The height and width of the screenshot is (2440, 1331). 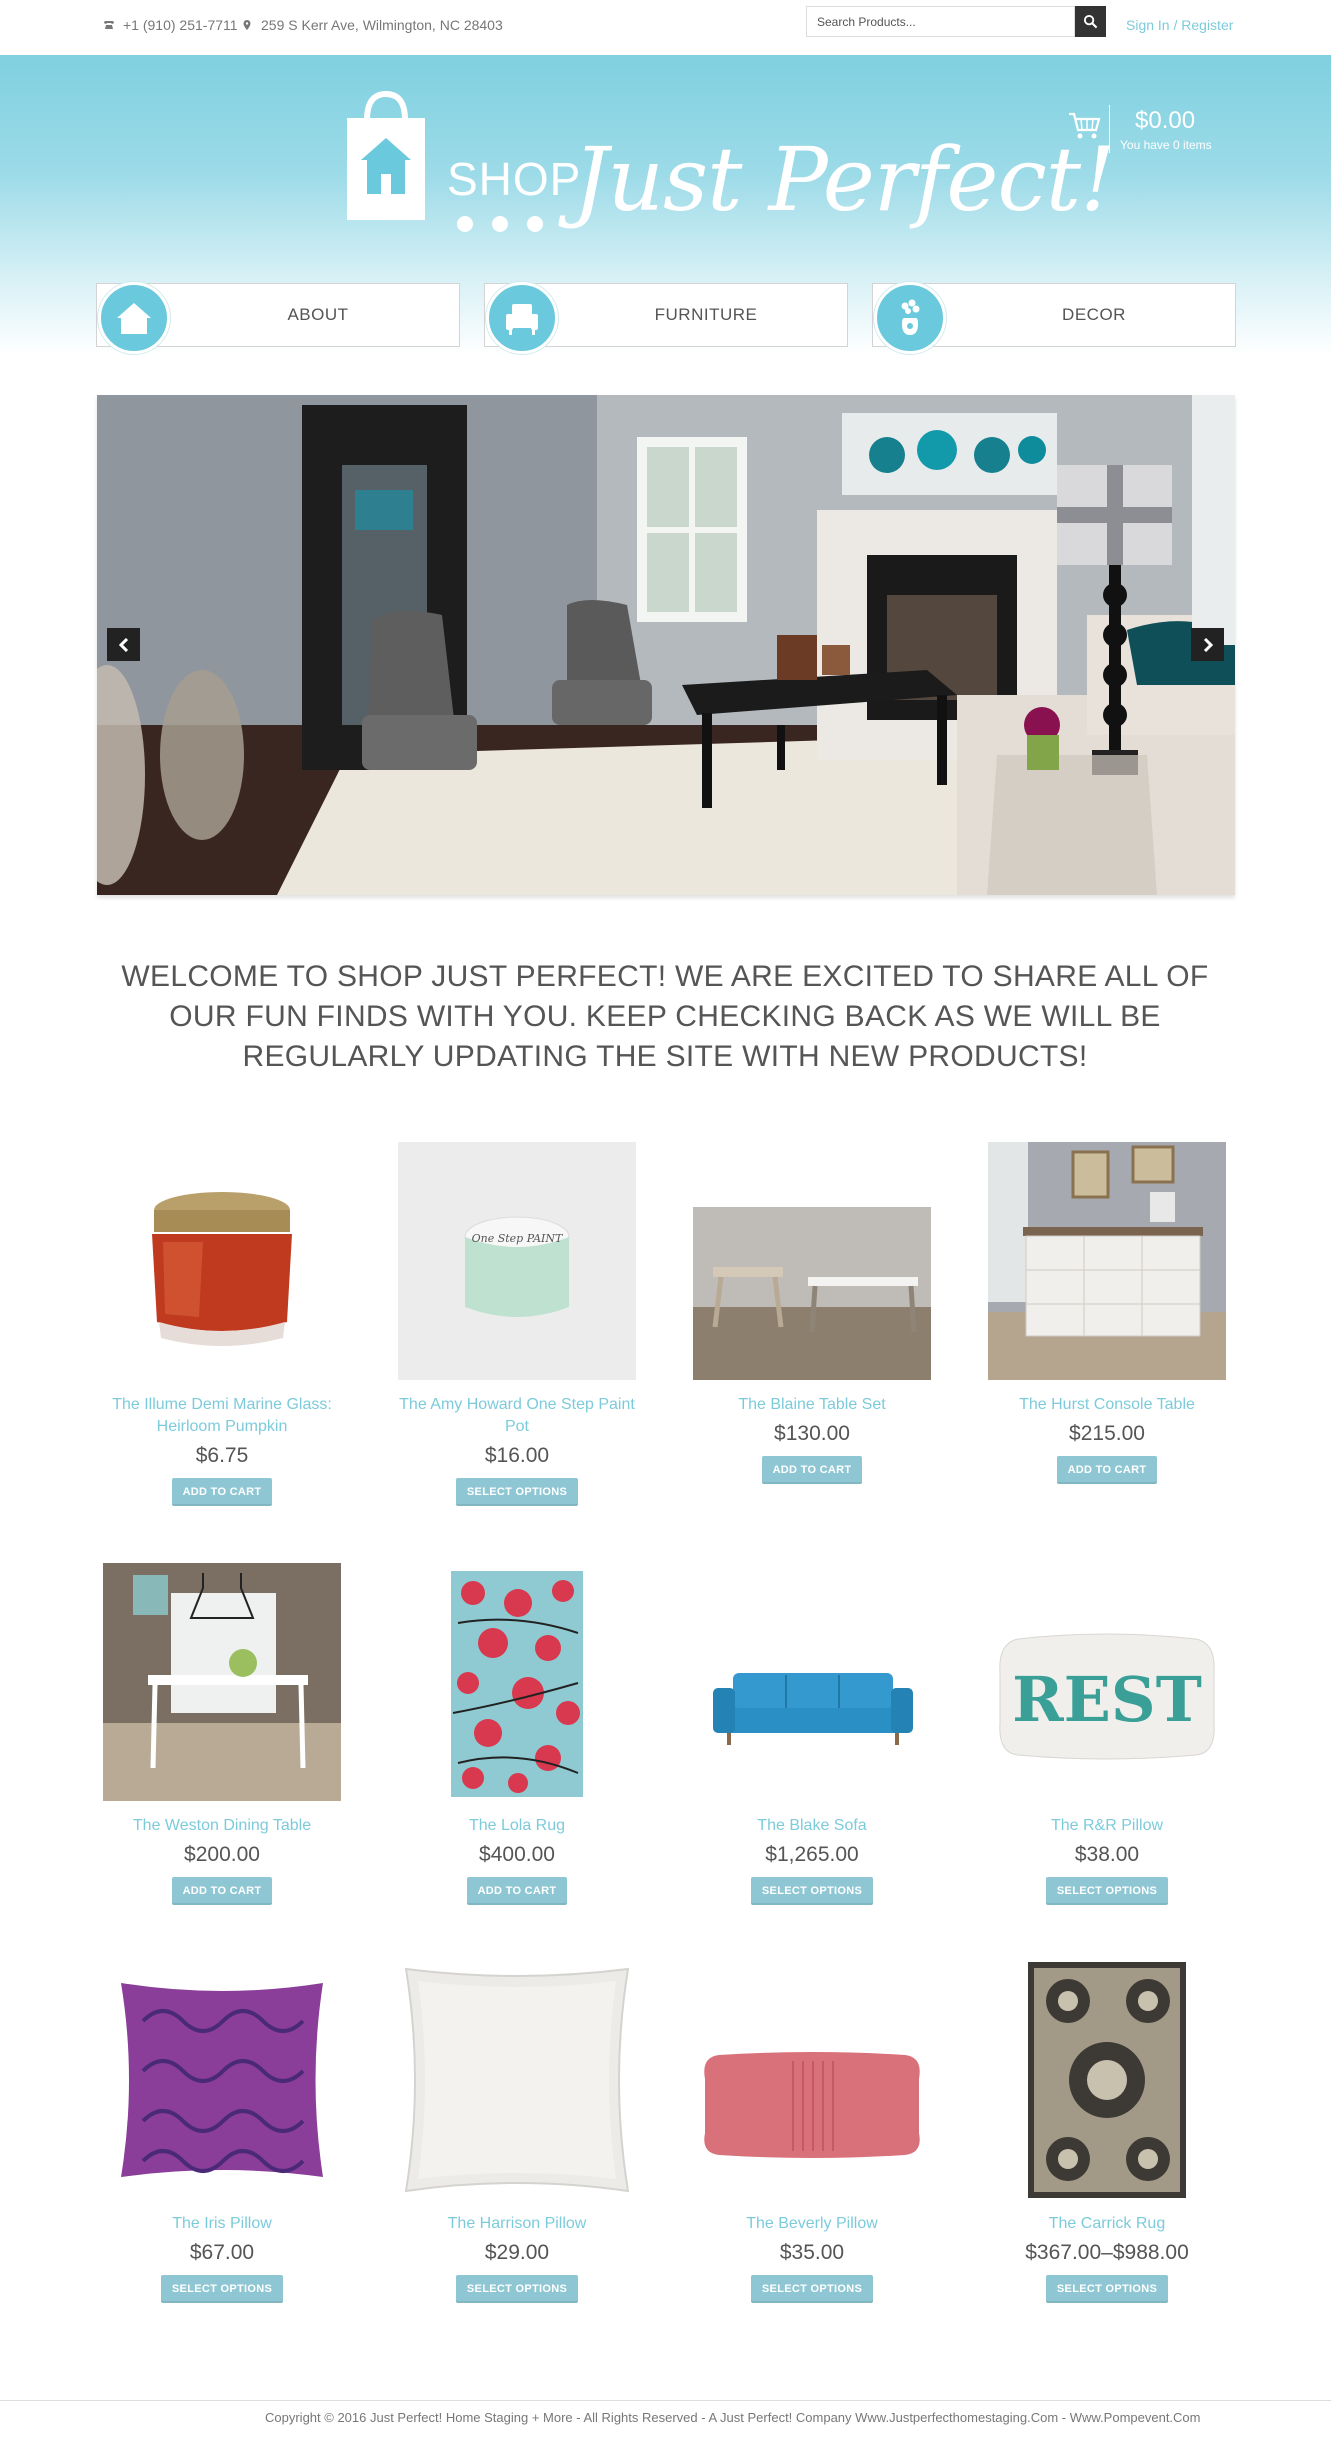 I want to click on account-links: Sign In / Register, so click(x=1179, y=25).